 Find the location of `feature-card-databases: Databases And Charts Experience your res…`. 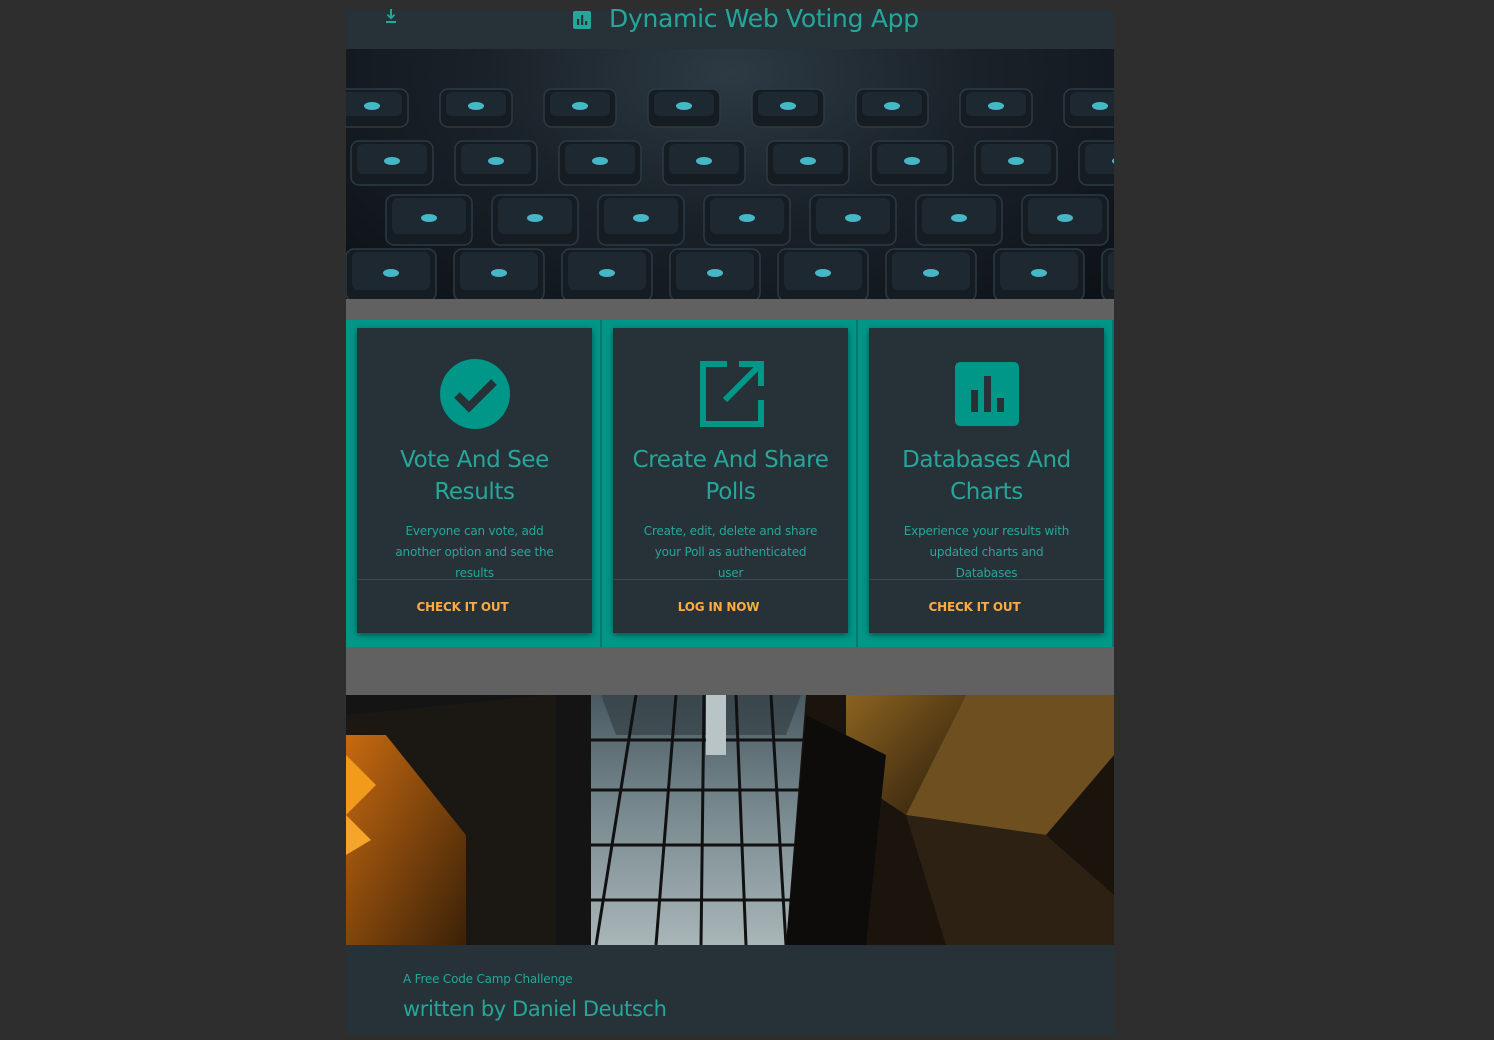

feature-card-databases: Databases And Charts Experience your res… is located at coordinates (986, 480).